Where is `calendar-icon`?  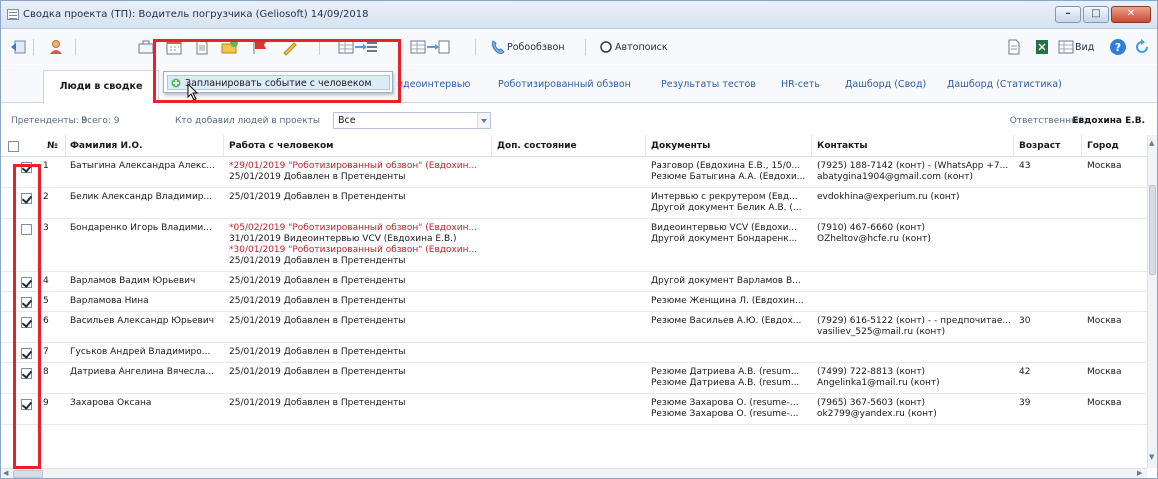 calendar-icon is located at coordinates (174, 47).